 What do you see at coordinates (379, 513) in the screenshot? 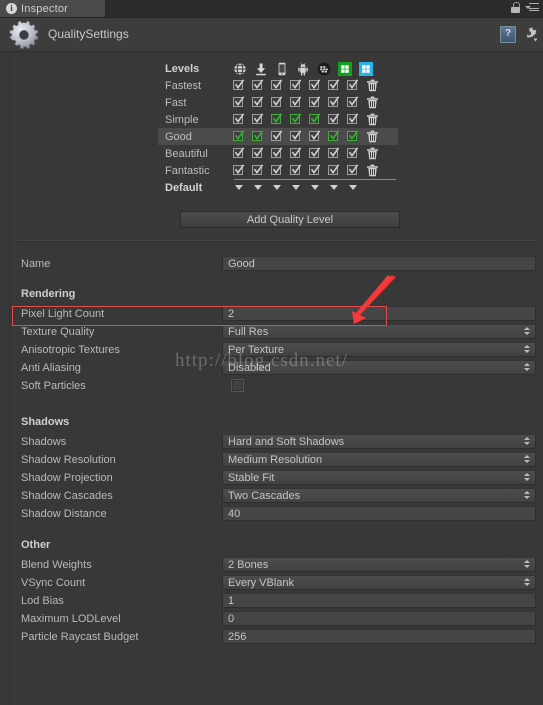
I see `shadows-input: 40` at bounding box center [379, 513].